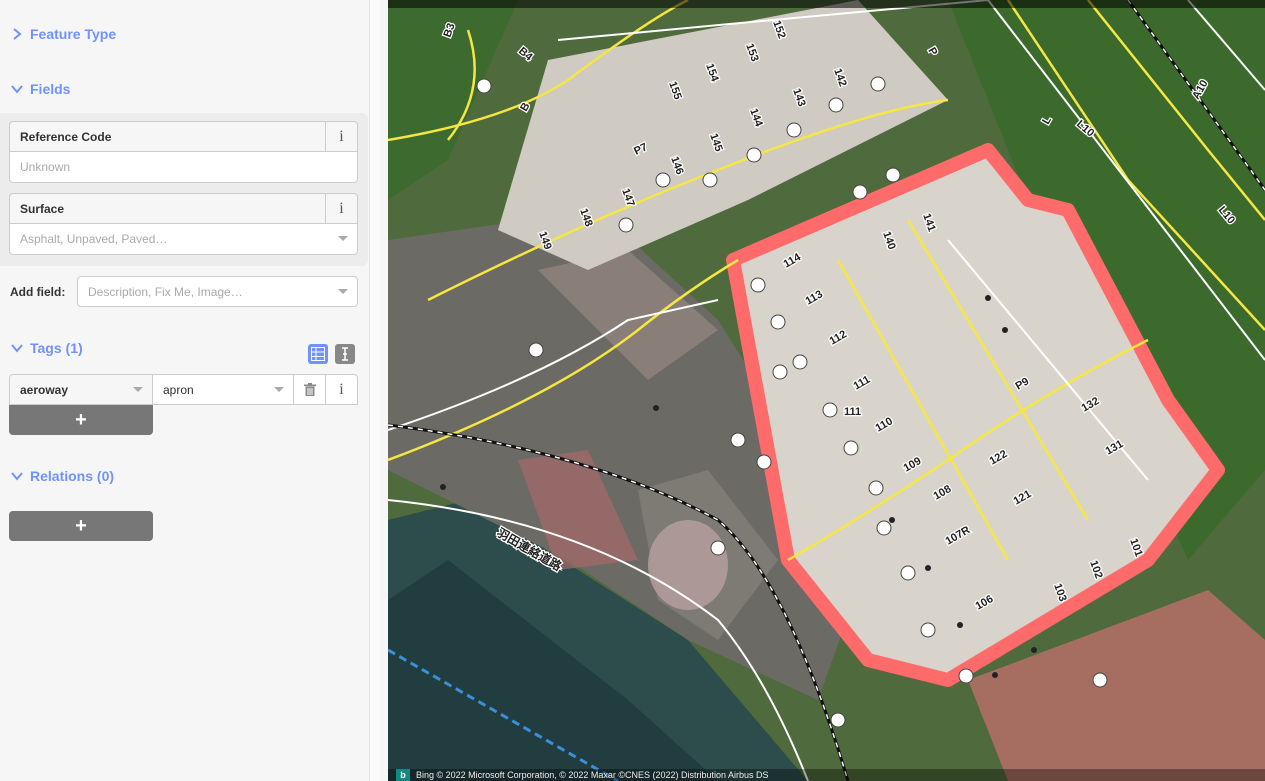 The height and width of the screenshot is (781, 1265). Describe the element at coordinates (929, 222) in the screenshot. I see `stand-label: 141` at that location.